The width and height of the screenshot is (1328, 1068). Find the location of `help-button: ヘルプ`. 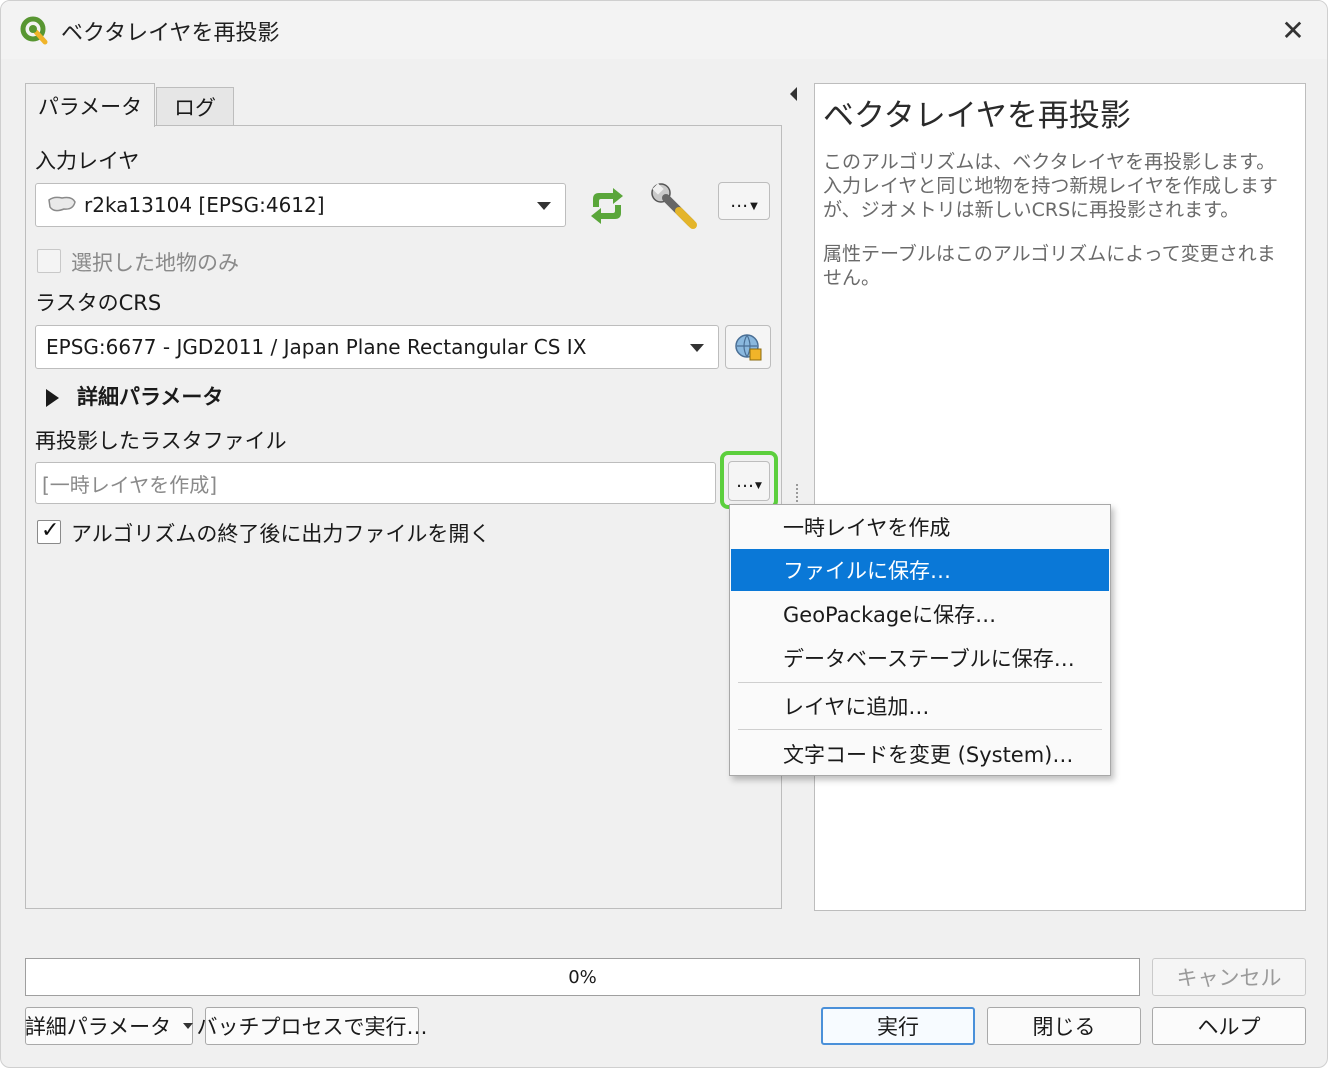

help-button: ヘルプ is located at coordinates (1229, 1026).